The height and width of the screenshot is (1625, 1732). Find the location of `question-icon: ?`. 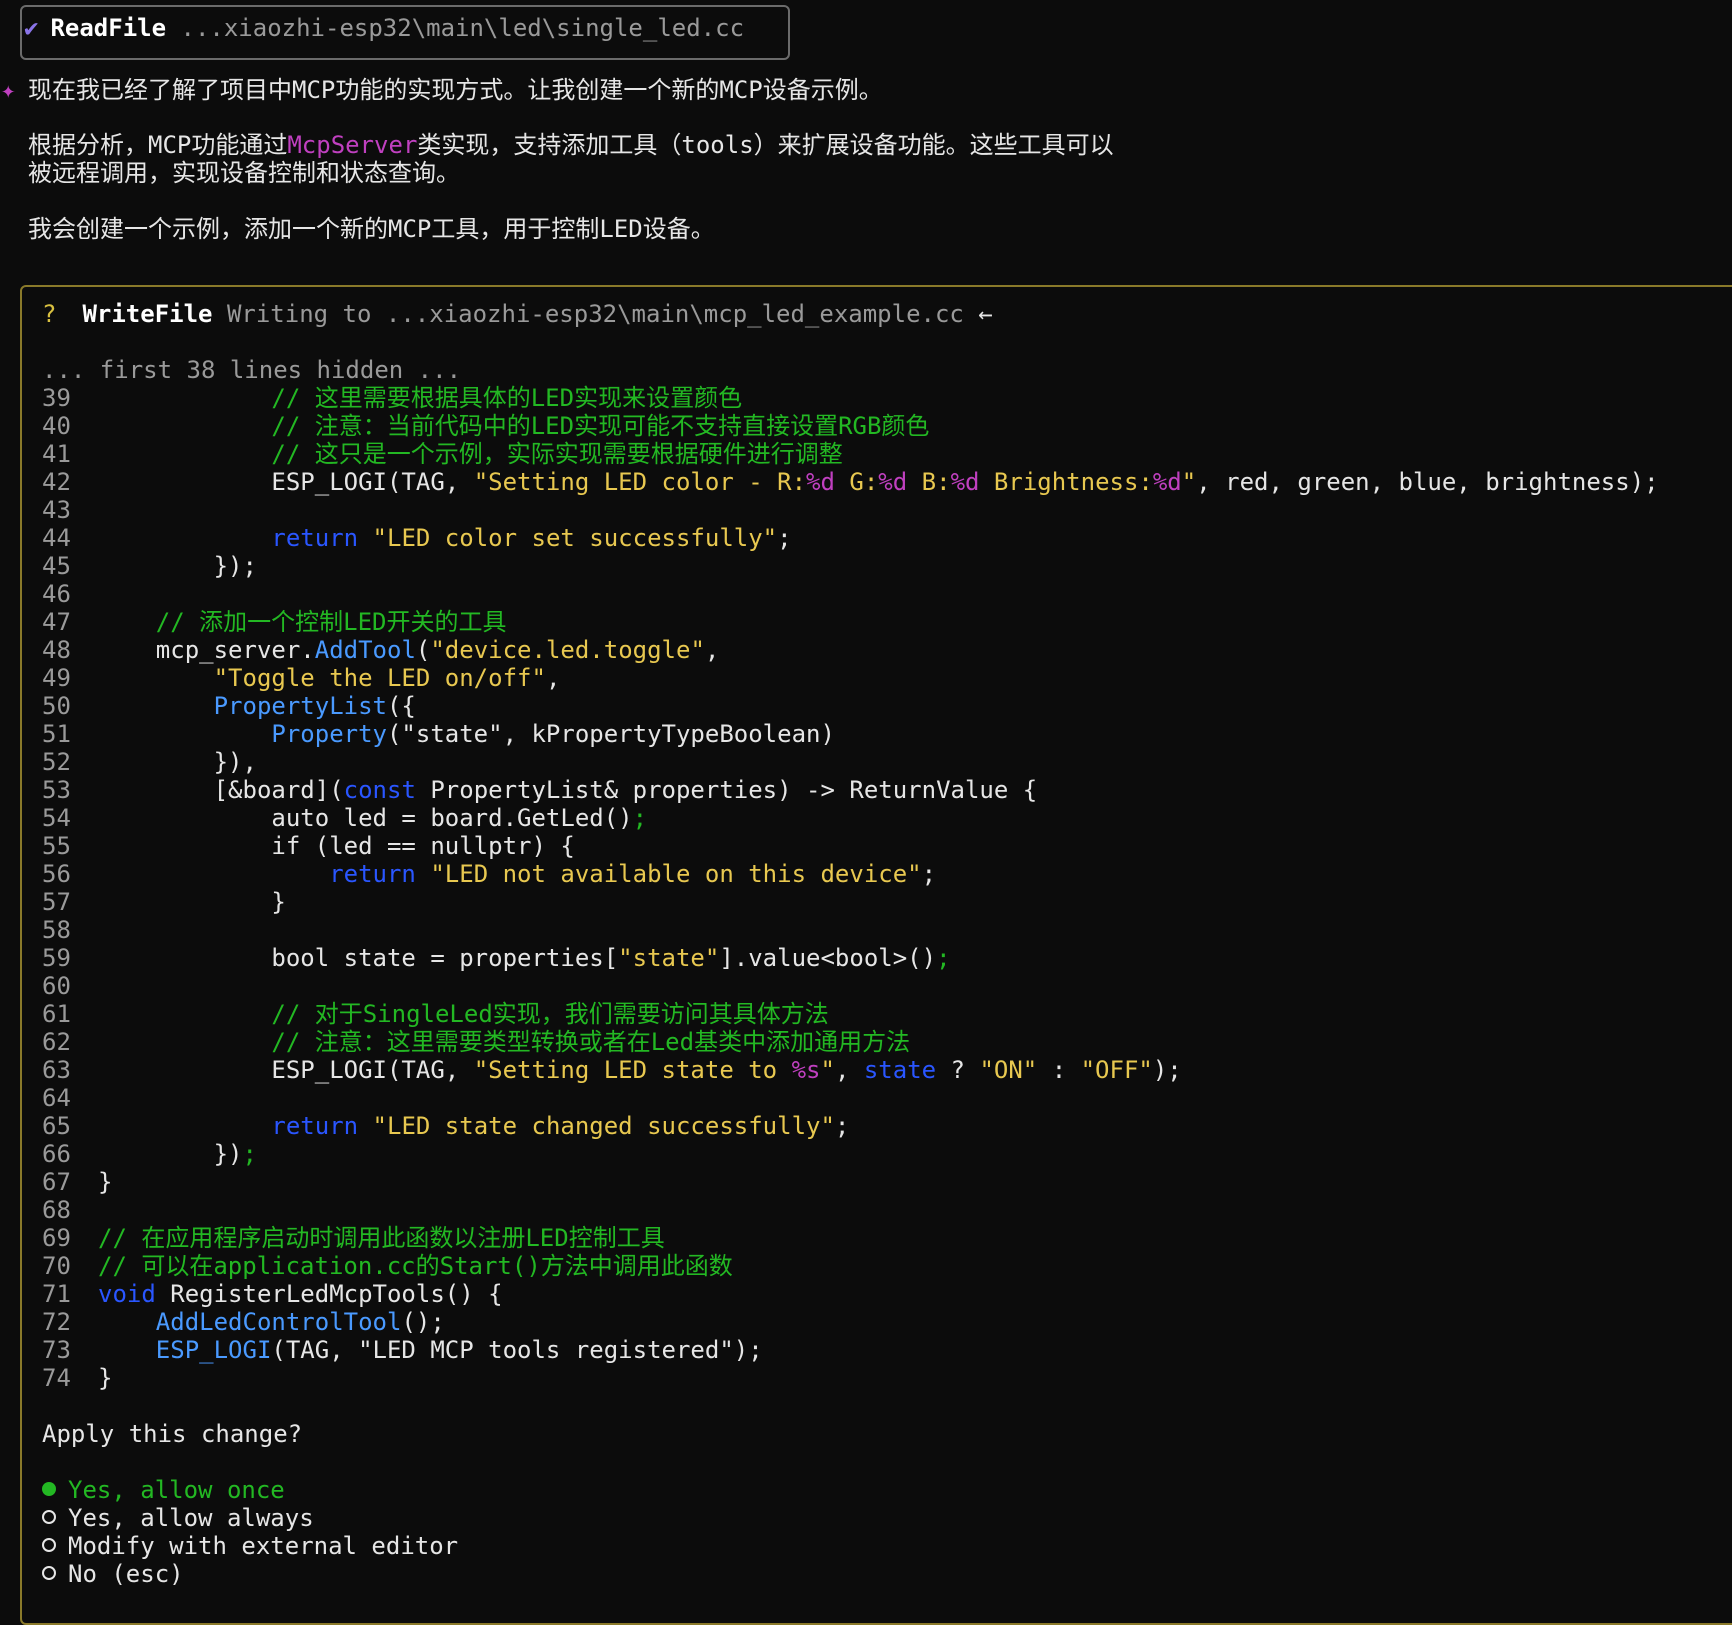

question-icon: ? is located at coordinates (49, 314).